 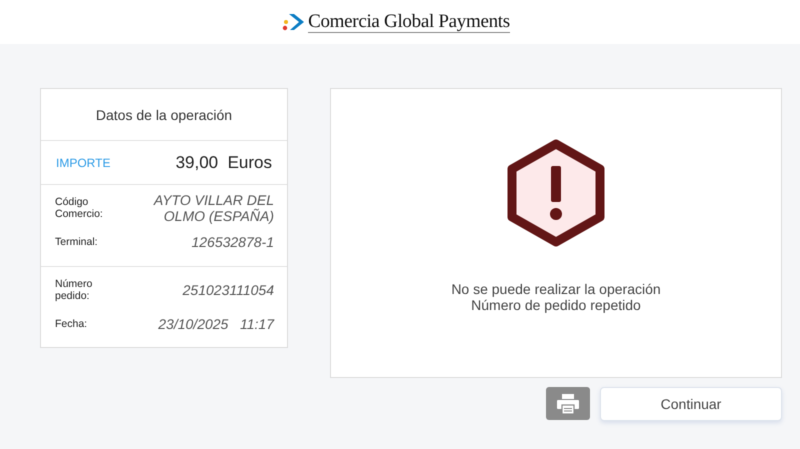 What do you see at coordinates (293, 22) in the screenshot?
I see `logo-icon` at bounding box center [293, 22].